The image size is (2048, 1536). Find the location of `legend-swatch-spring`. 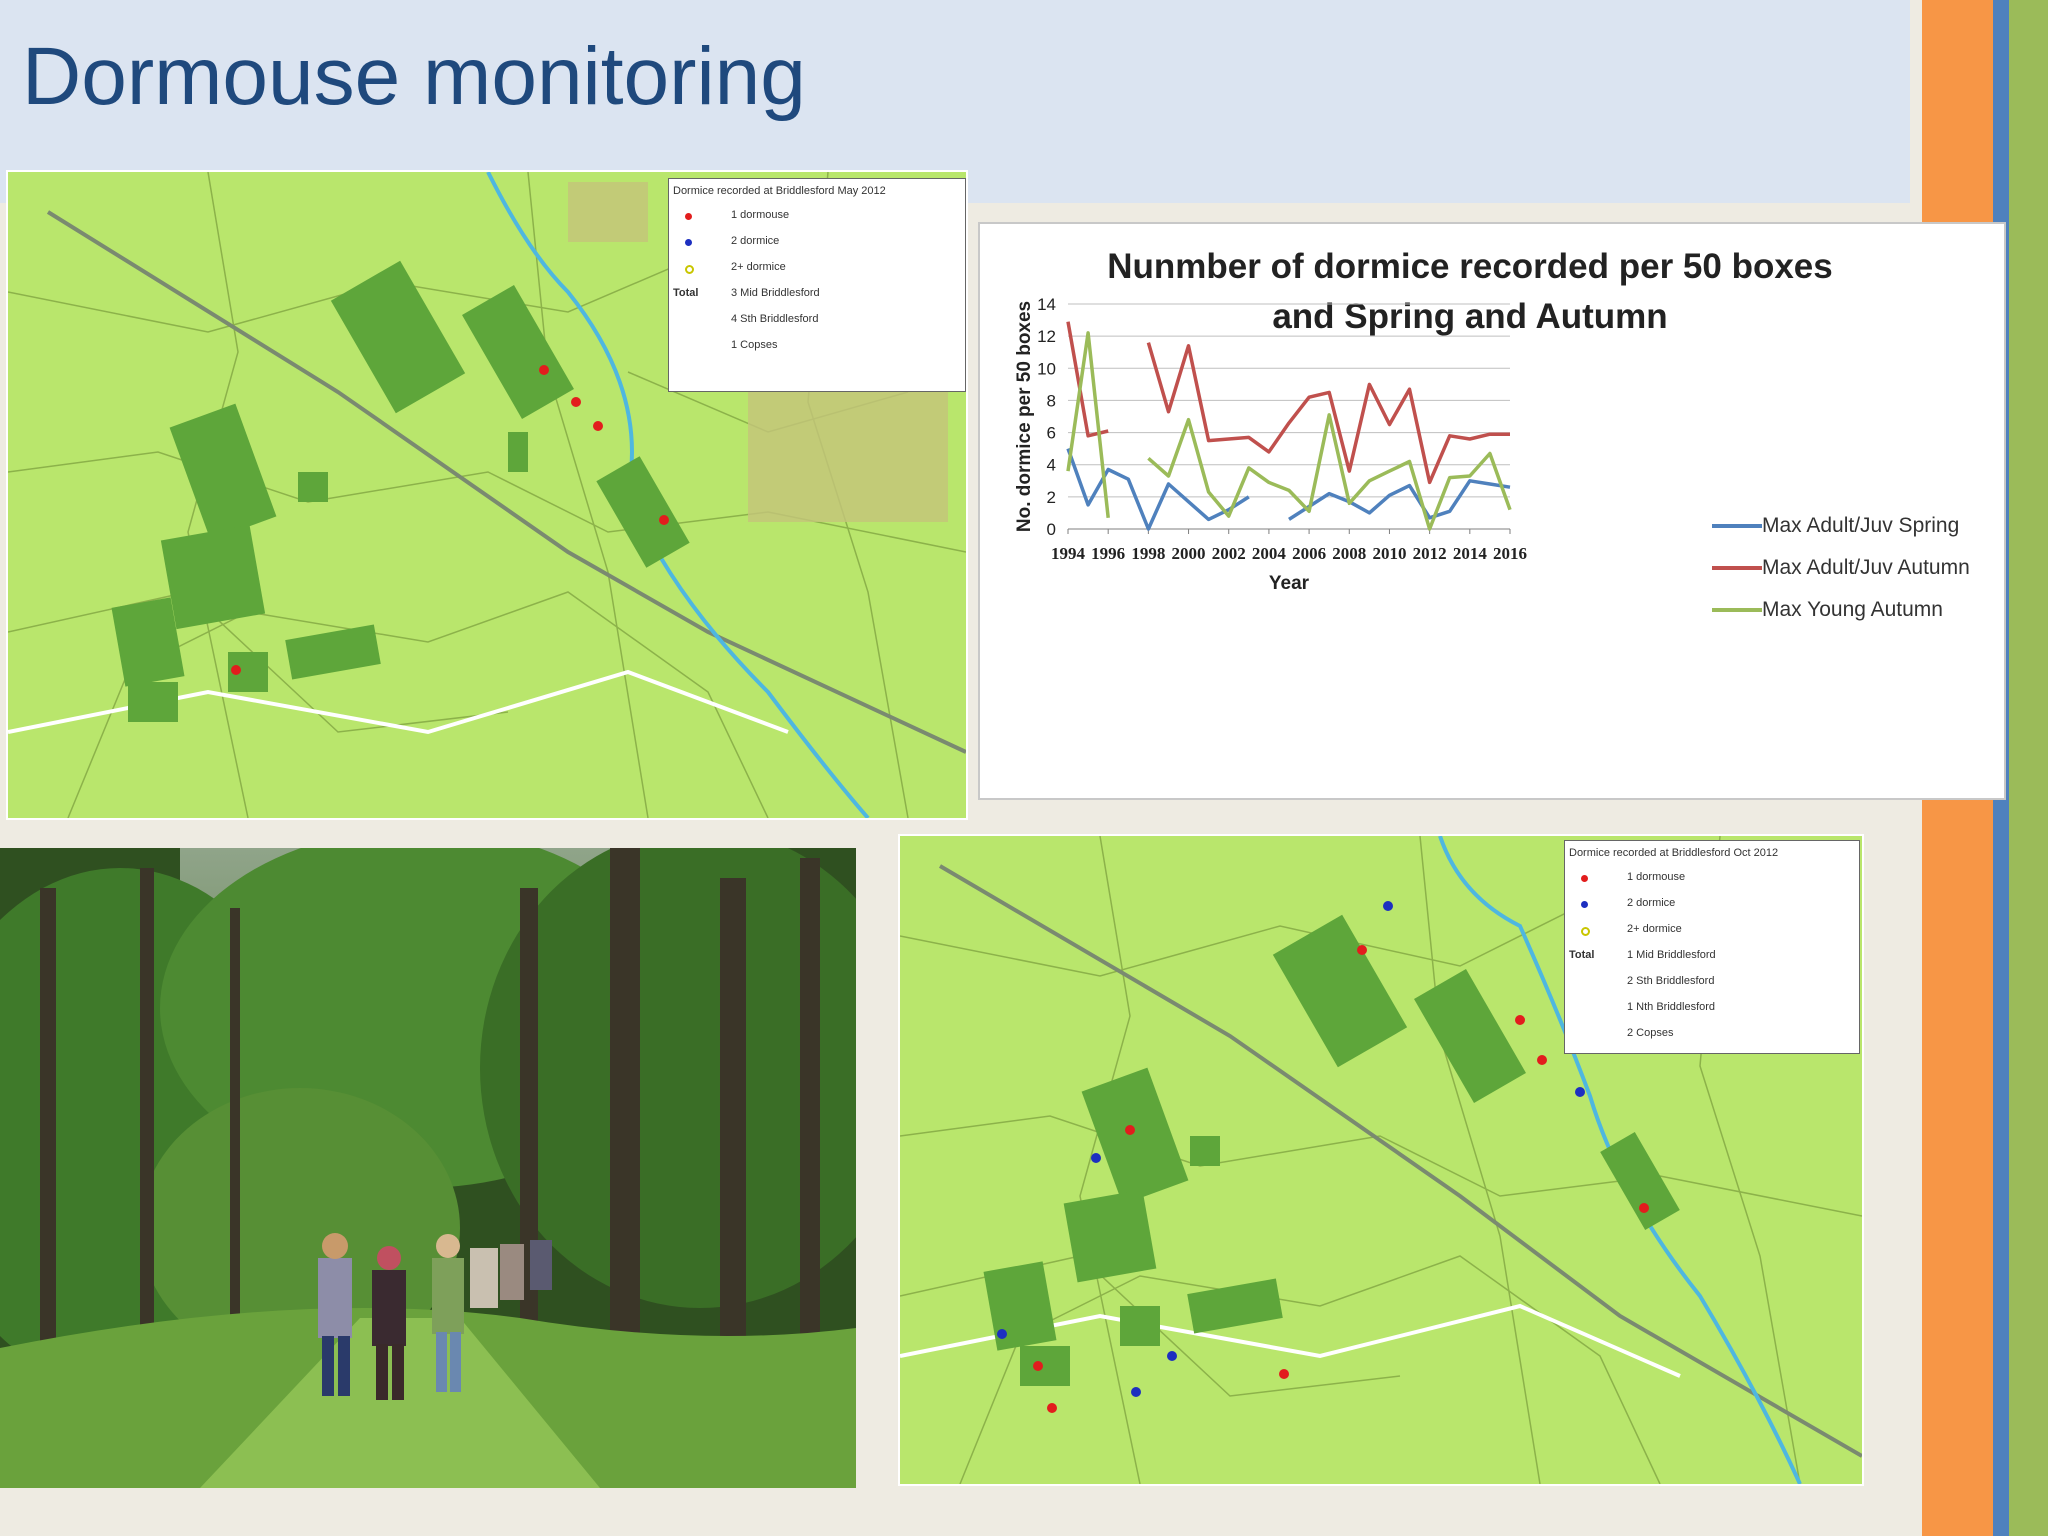

legend-swatch-spring is located at coordinates (1737, 526).